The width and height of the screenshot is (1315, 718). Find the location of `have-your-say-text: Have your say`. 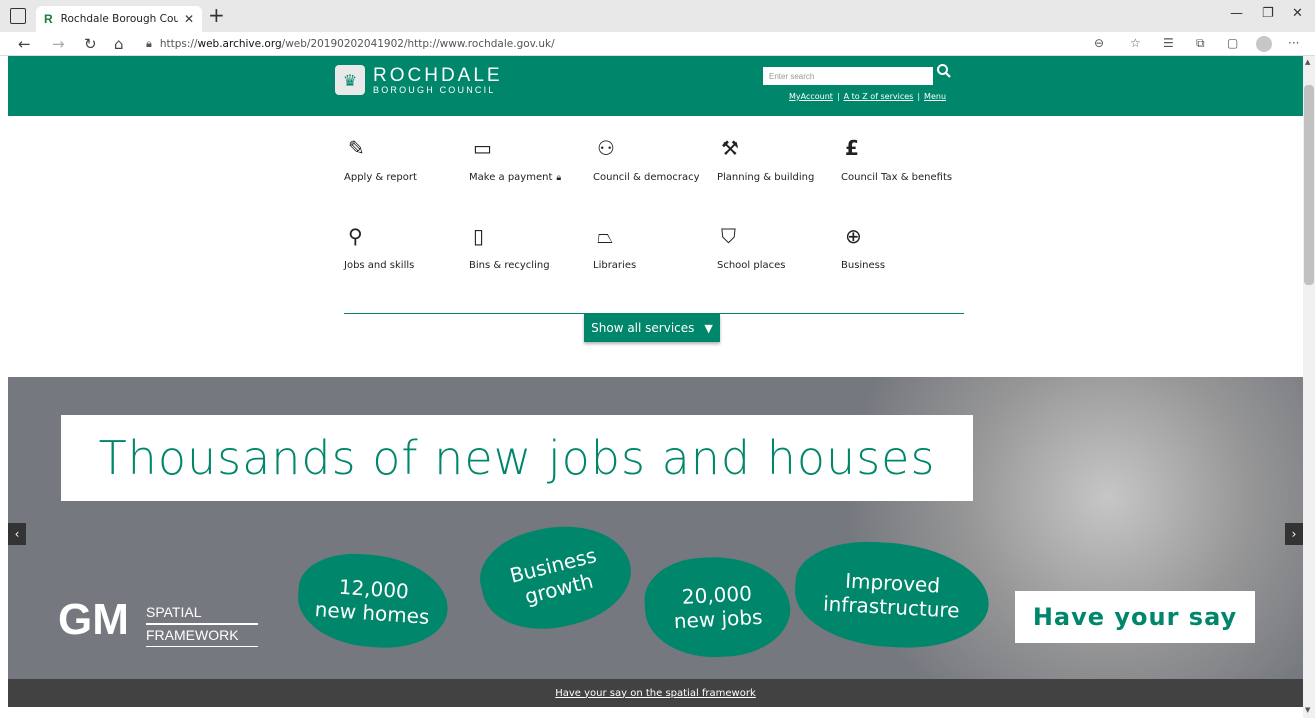

have-your-say-text: Have your say is located at coordinates (1135, 617).